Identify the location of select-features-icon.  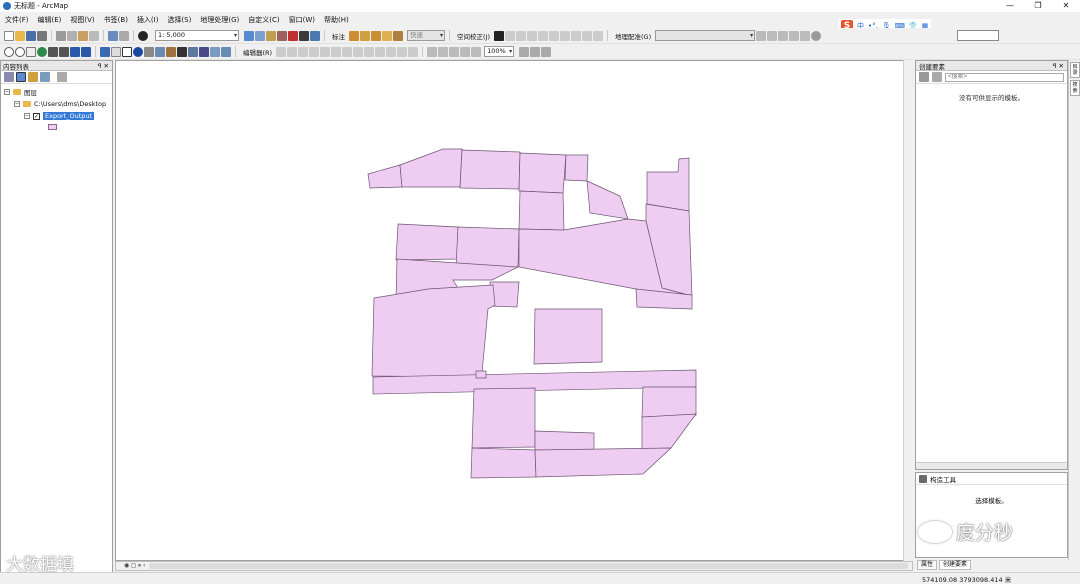
(105, 51).